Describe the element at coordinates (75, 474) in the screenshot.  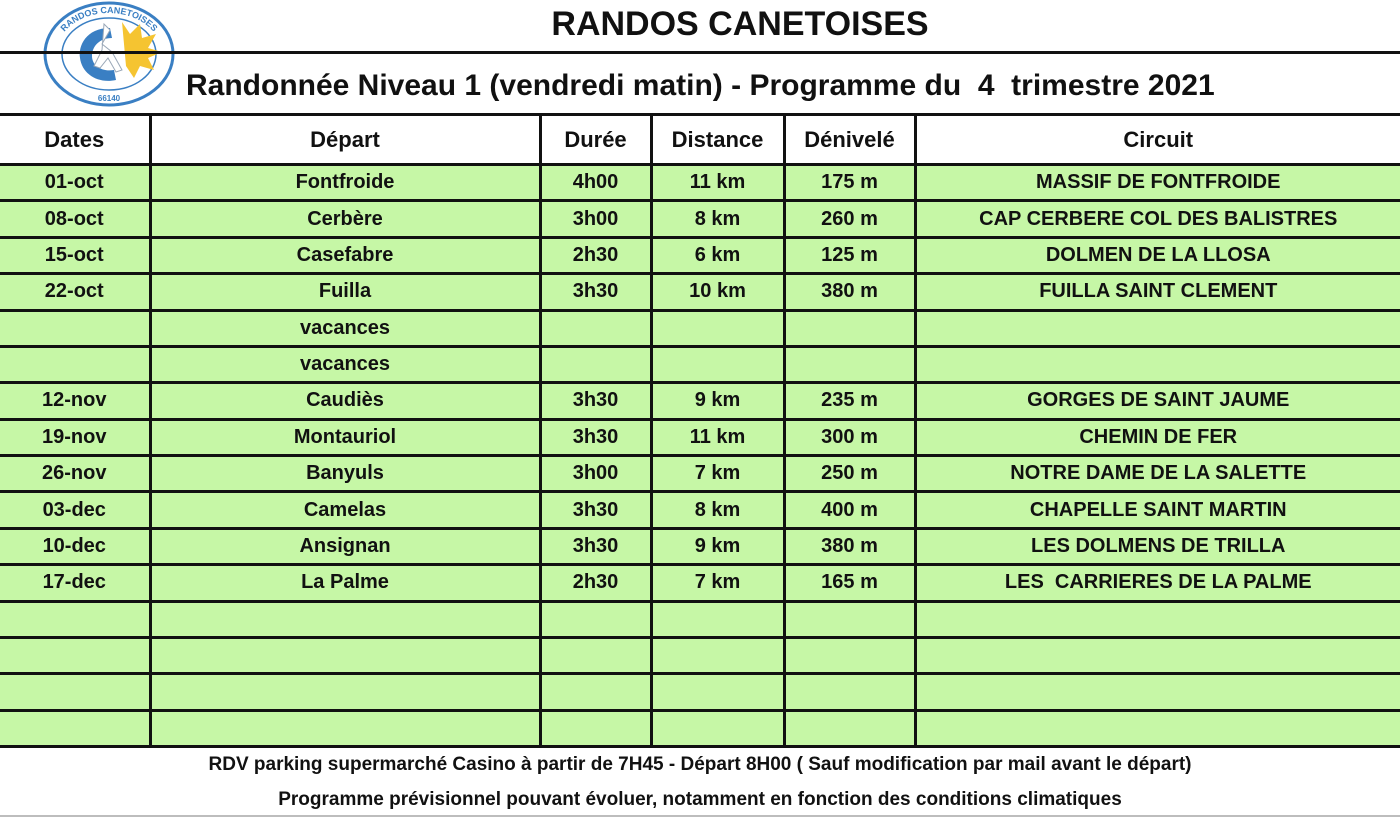
I see `date-cell: 26-nov` at that location.